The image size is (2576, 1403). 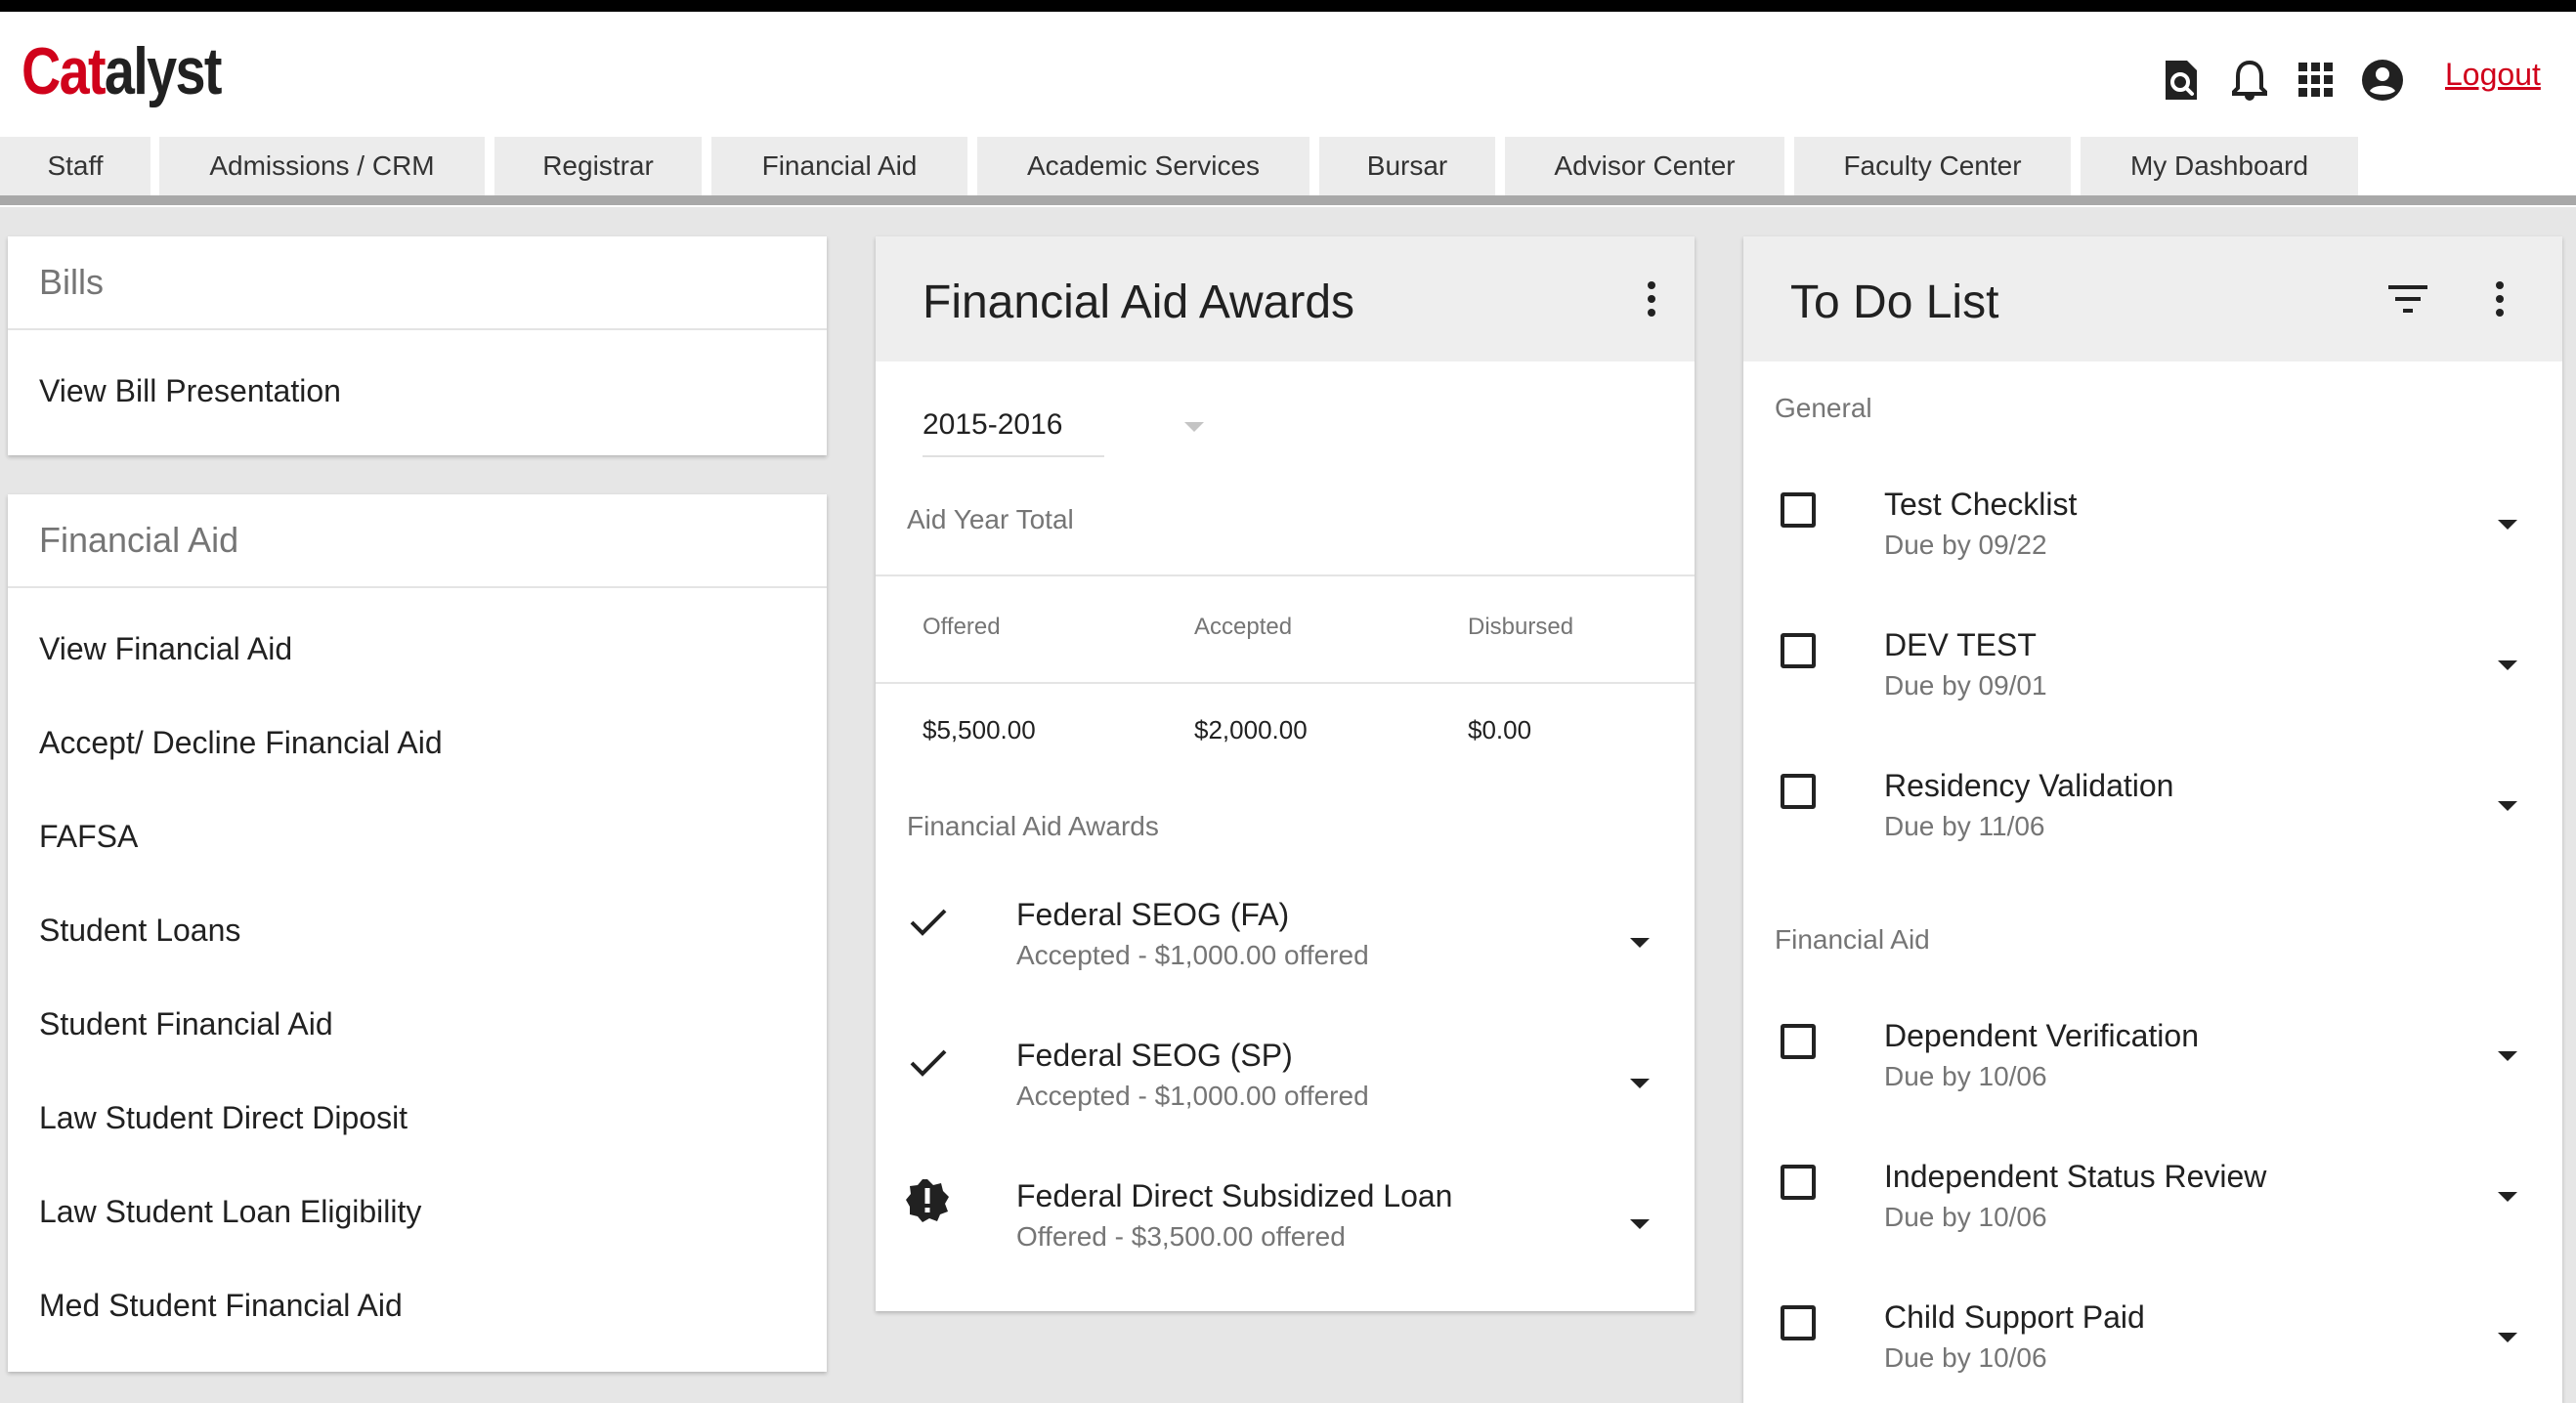 What do you see at coordinates (2220, 166) in the screenshot?
I see `tab-my-dashboard: My Dashboard` at bounding box center [2220, 166].